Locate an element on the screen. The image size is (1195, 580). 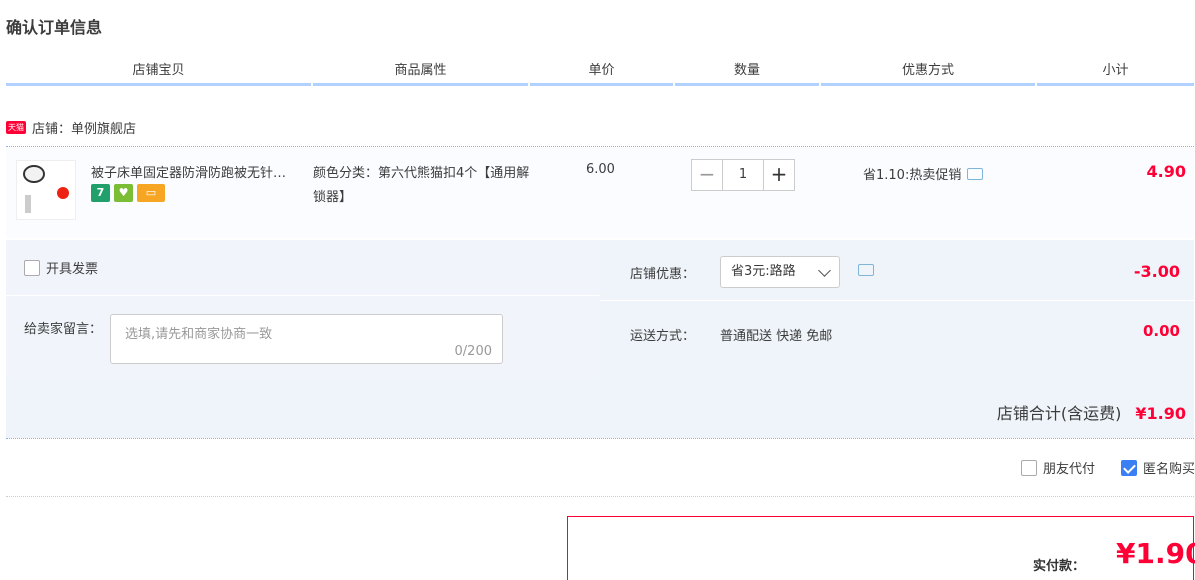
purchase-options: 朋友代付 匿名购买 is located at coordinates (1098, 467).